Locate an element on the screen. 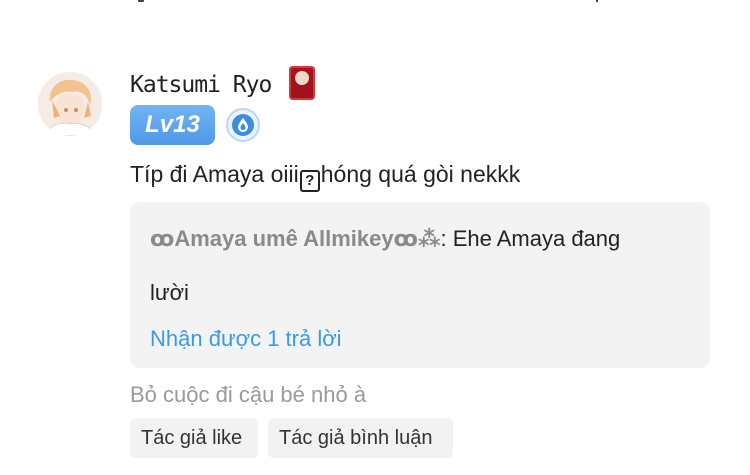 This screenshot has width=750, height=475. level-badge: Lv13 is located at coordinates (172, 125).